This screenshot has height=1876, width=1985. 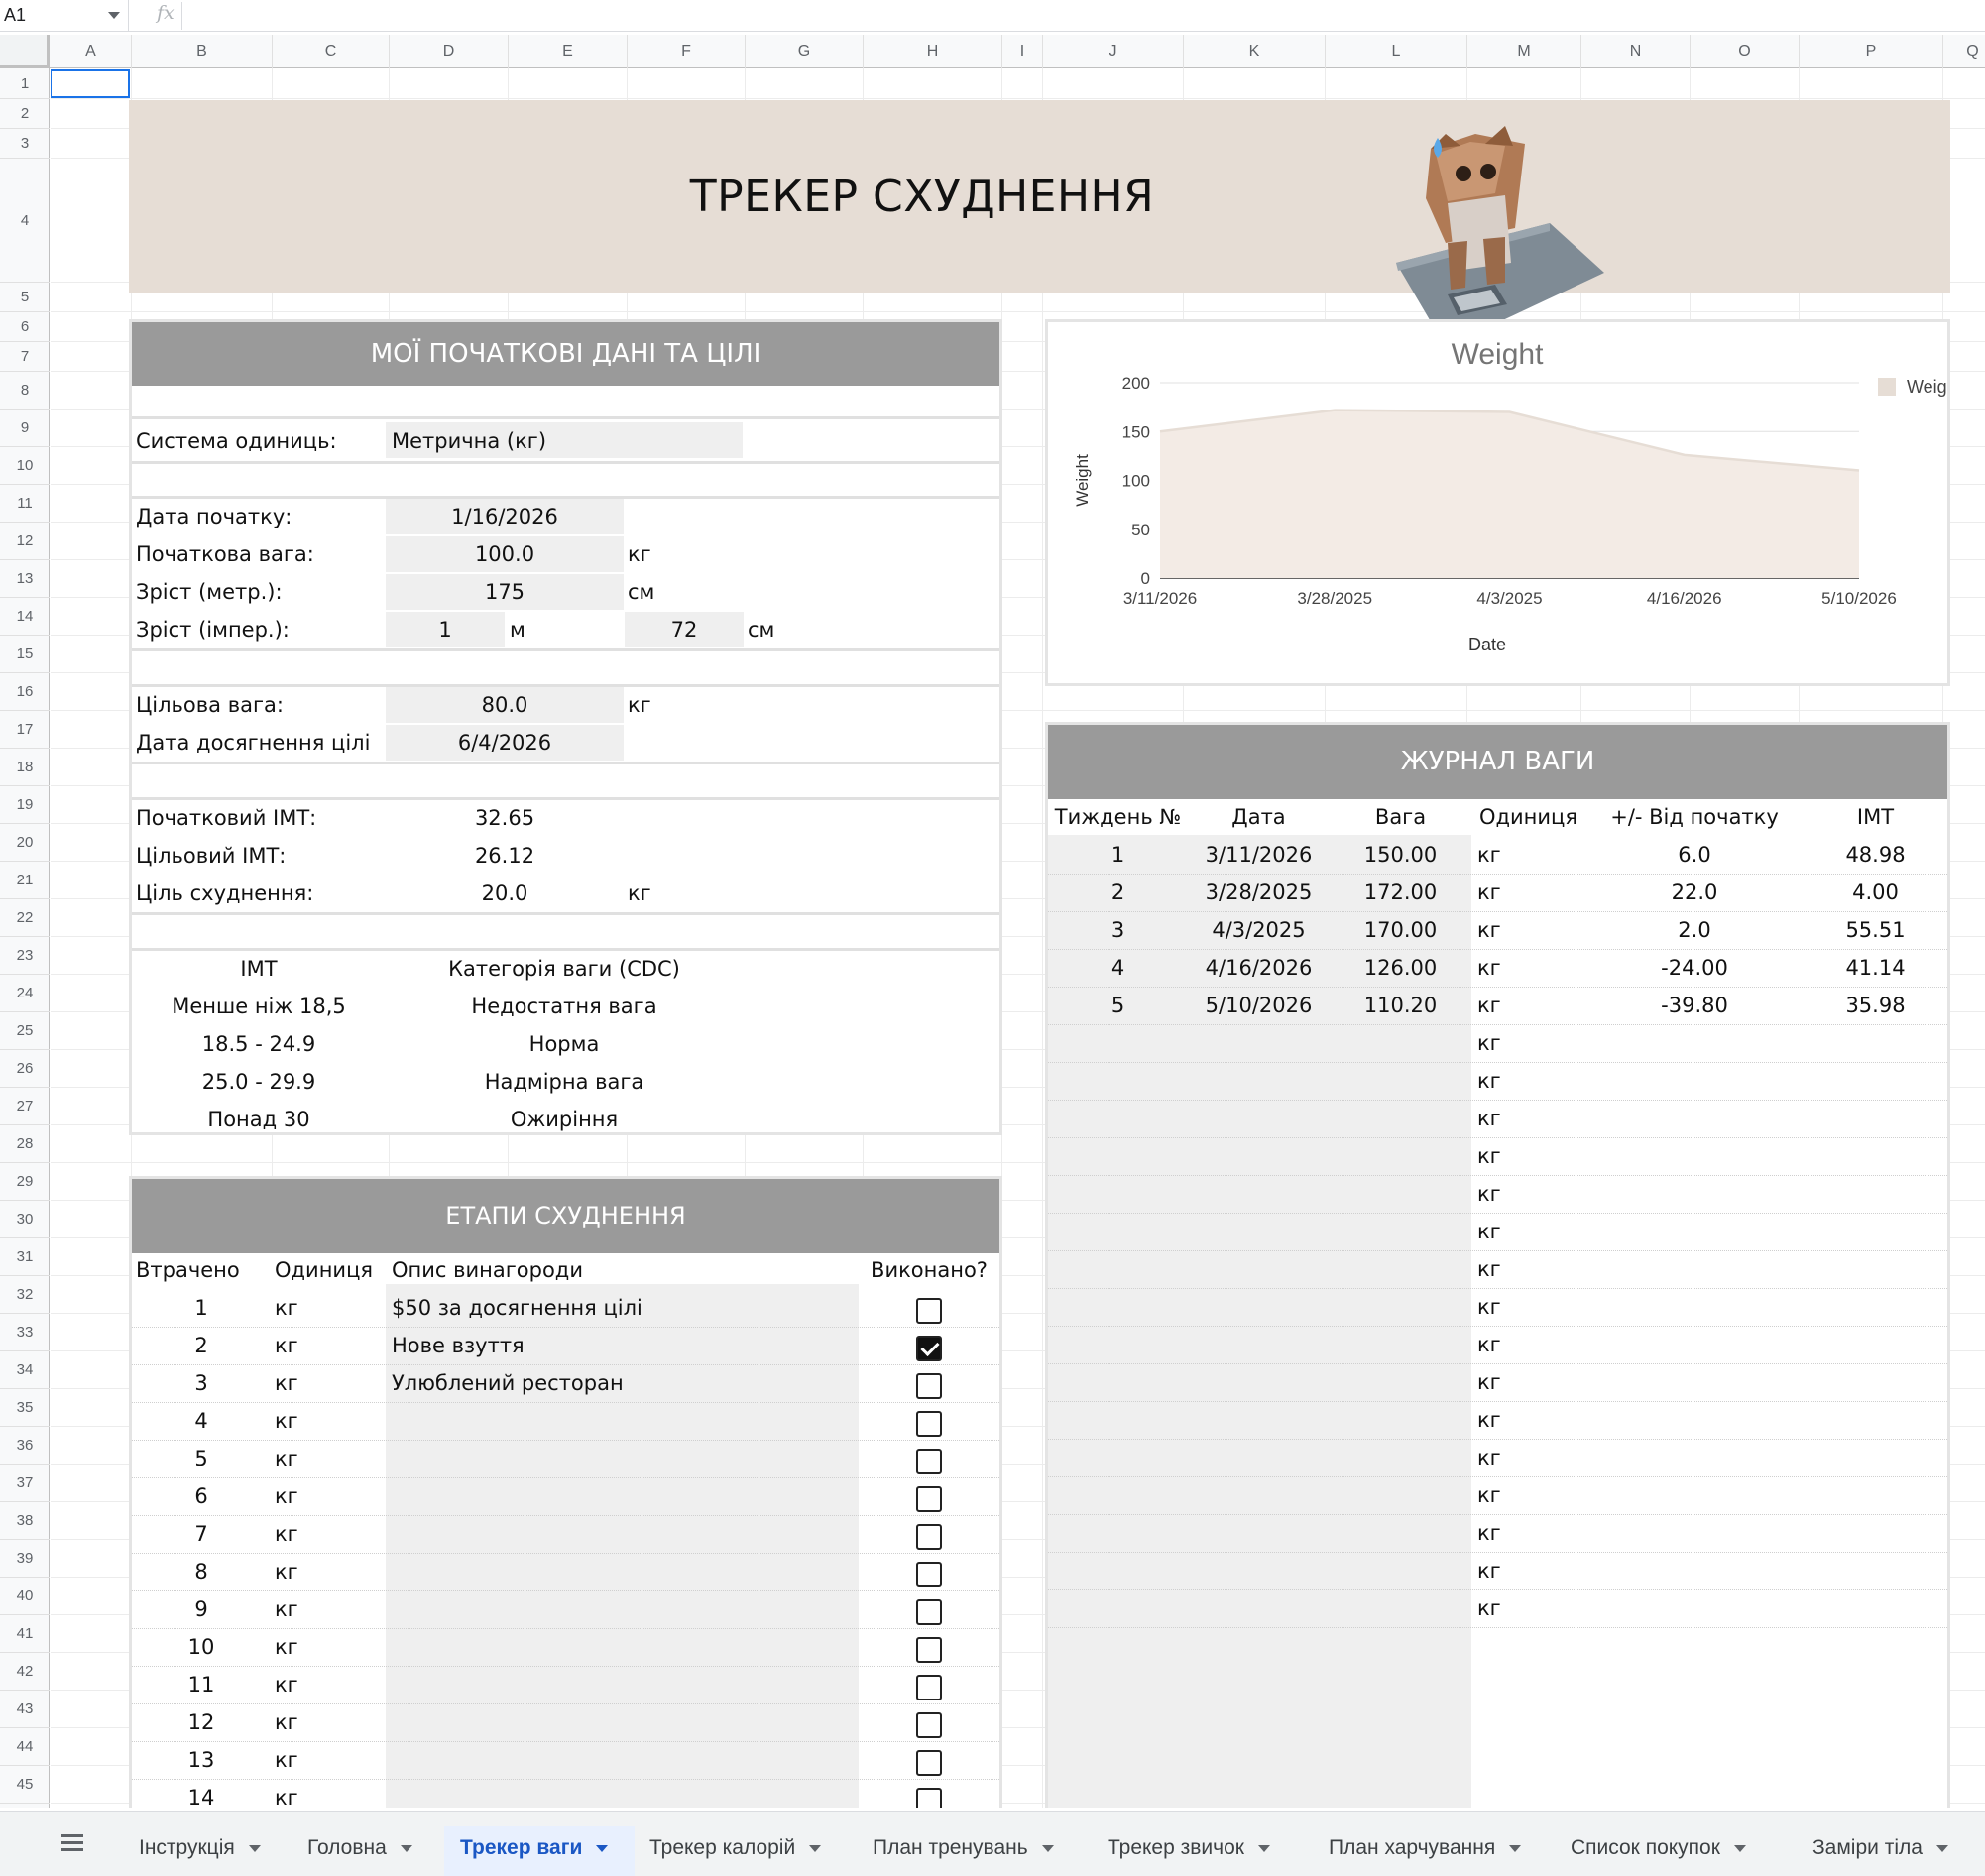 I want to click on sheet-tab: Заміри тіла, so click(x=1892, y=1851).